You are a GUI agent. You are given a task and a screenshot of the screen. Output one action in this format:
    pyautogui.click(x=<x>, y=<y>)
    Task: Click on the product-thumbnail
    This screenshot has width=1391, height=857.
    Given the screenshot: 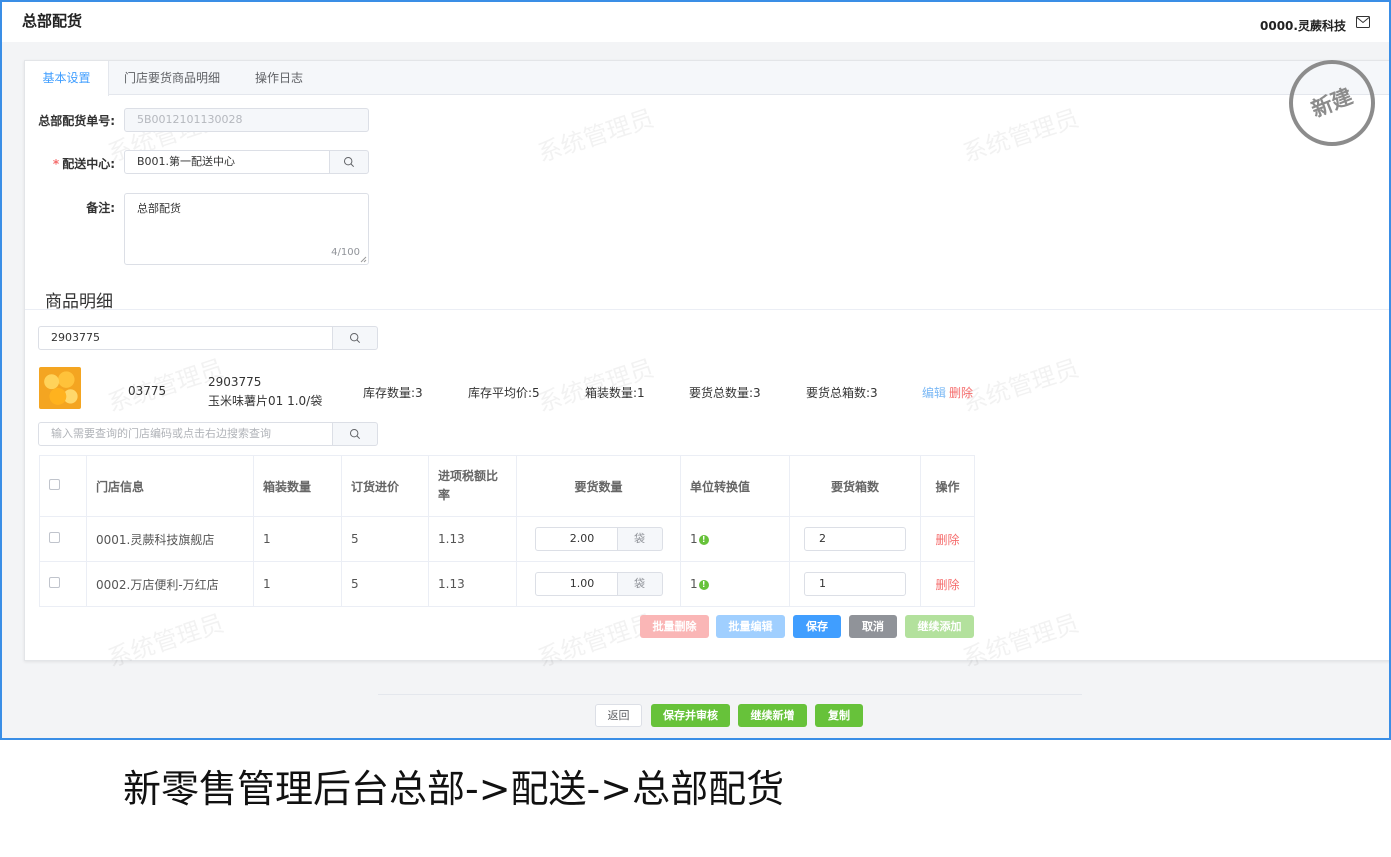 What is the action you would take?
    pyautogui.click(x=60, y=388)
    